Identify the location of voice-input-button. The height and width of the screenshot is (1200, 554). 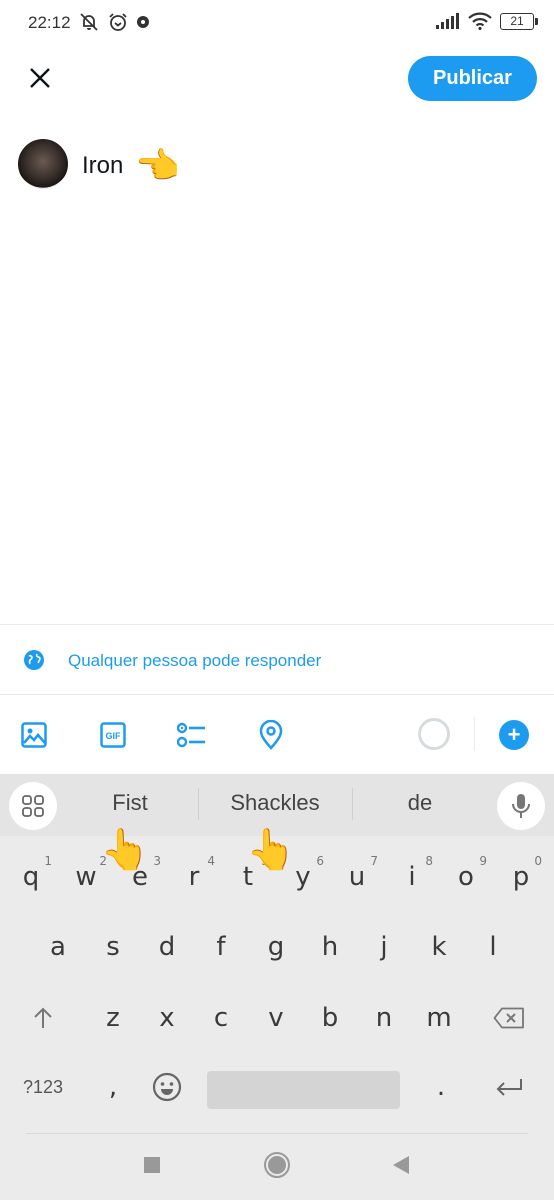
(521, 806).